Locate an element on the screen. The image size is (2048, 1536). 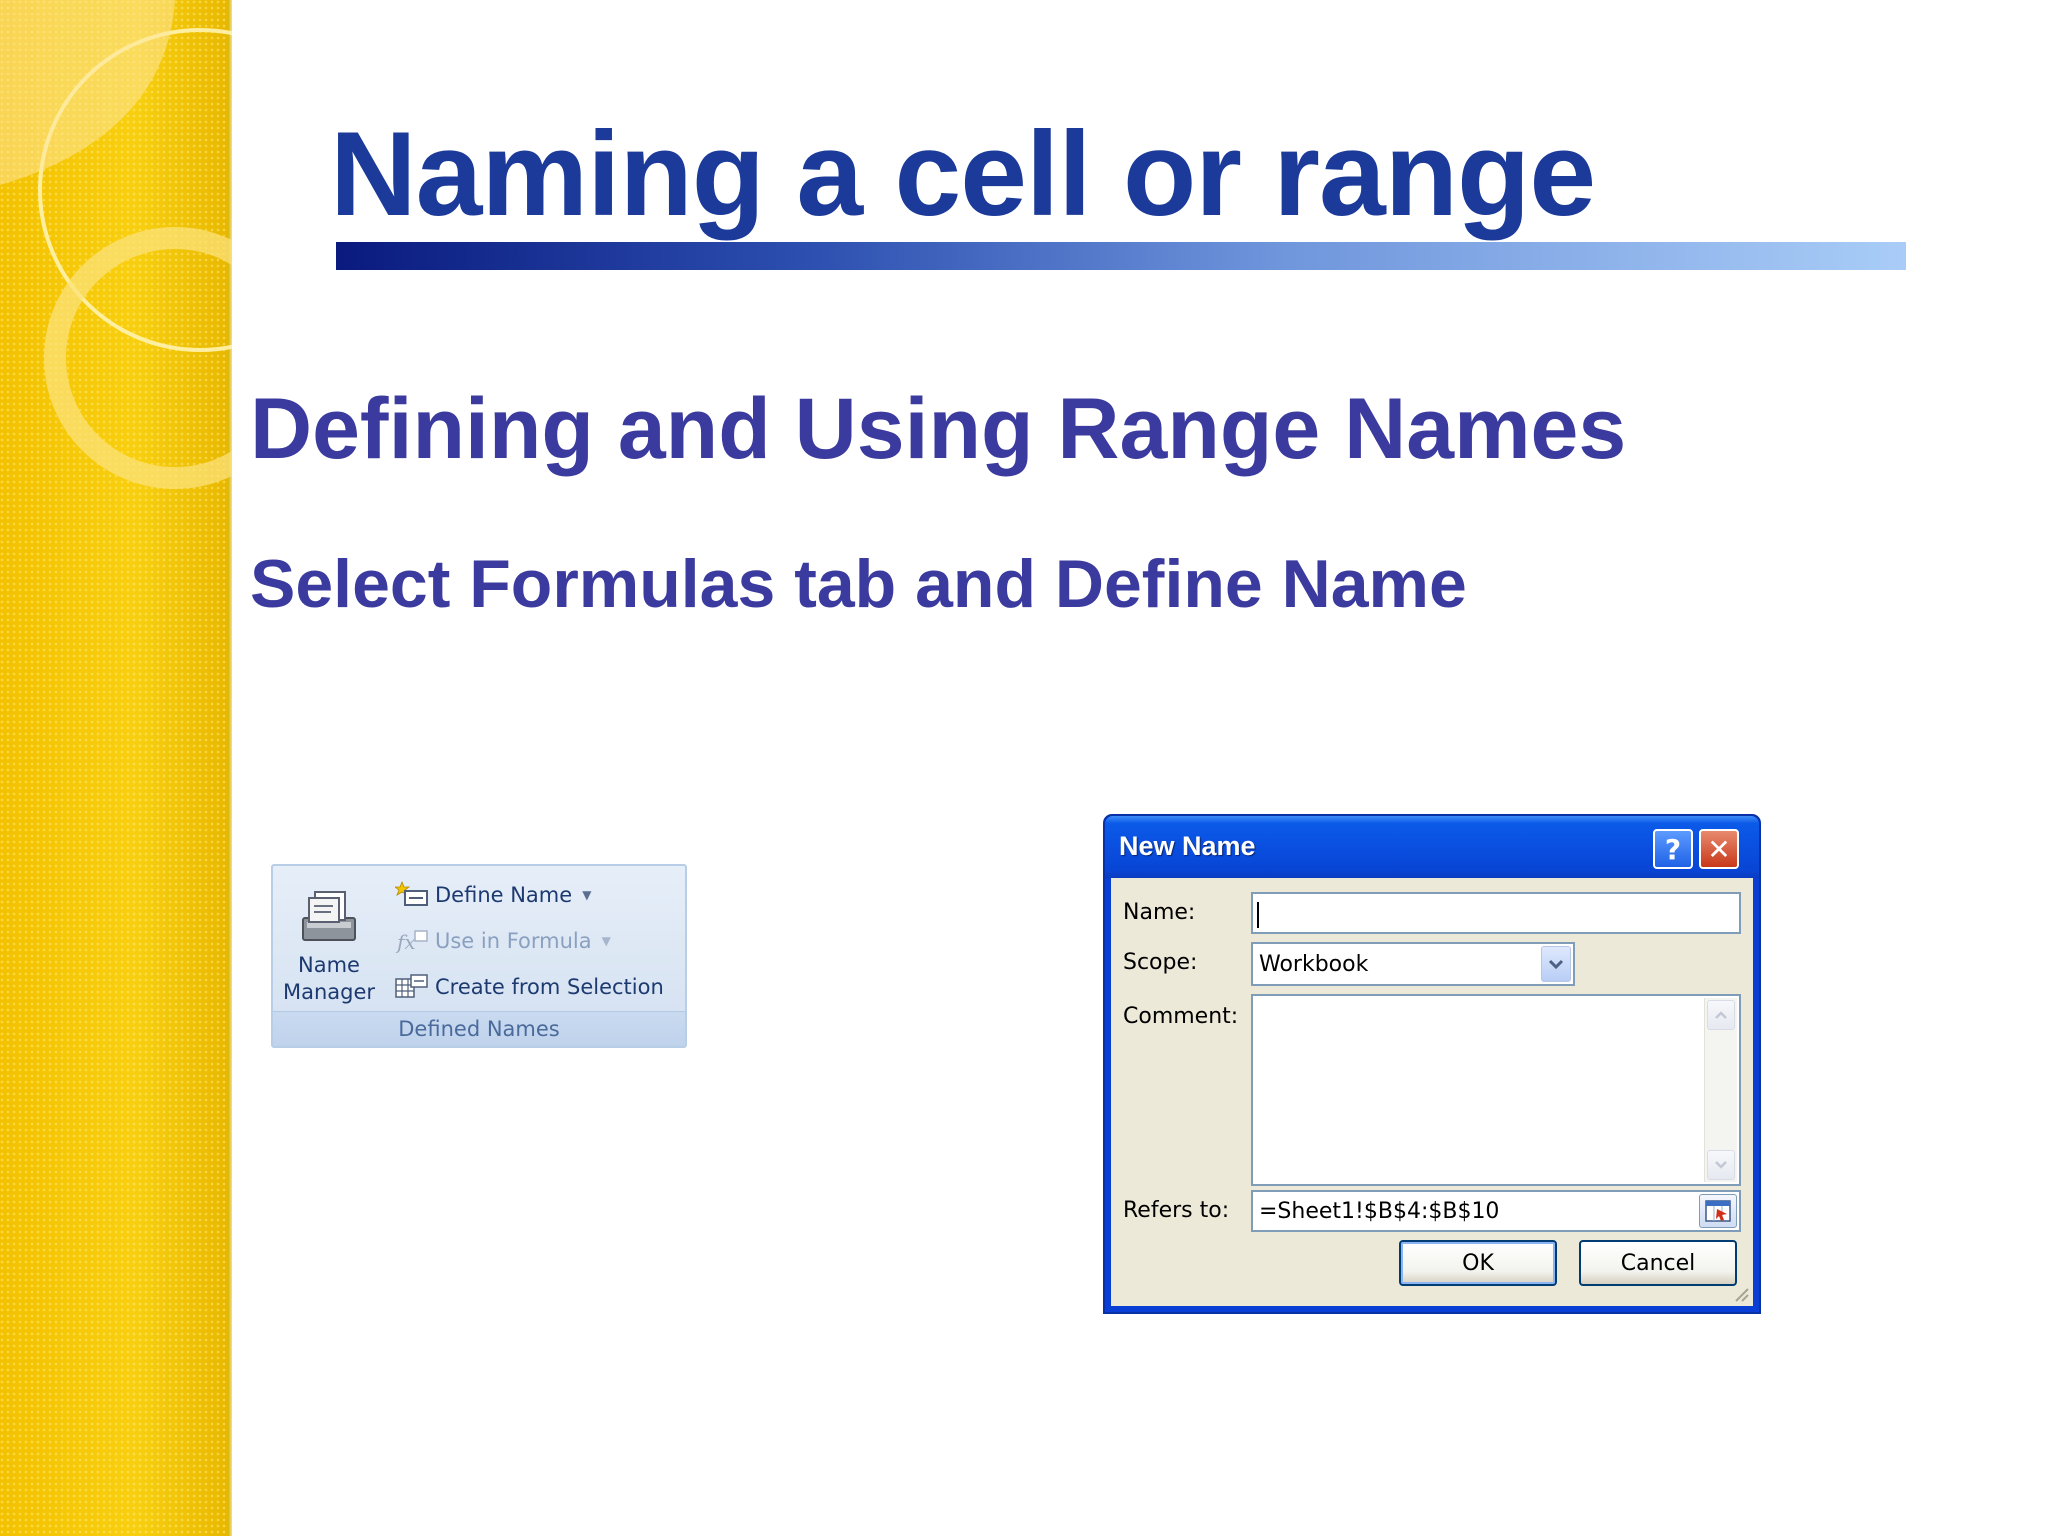
help-icon: ? is located at coordinates (1673, 849).